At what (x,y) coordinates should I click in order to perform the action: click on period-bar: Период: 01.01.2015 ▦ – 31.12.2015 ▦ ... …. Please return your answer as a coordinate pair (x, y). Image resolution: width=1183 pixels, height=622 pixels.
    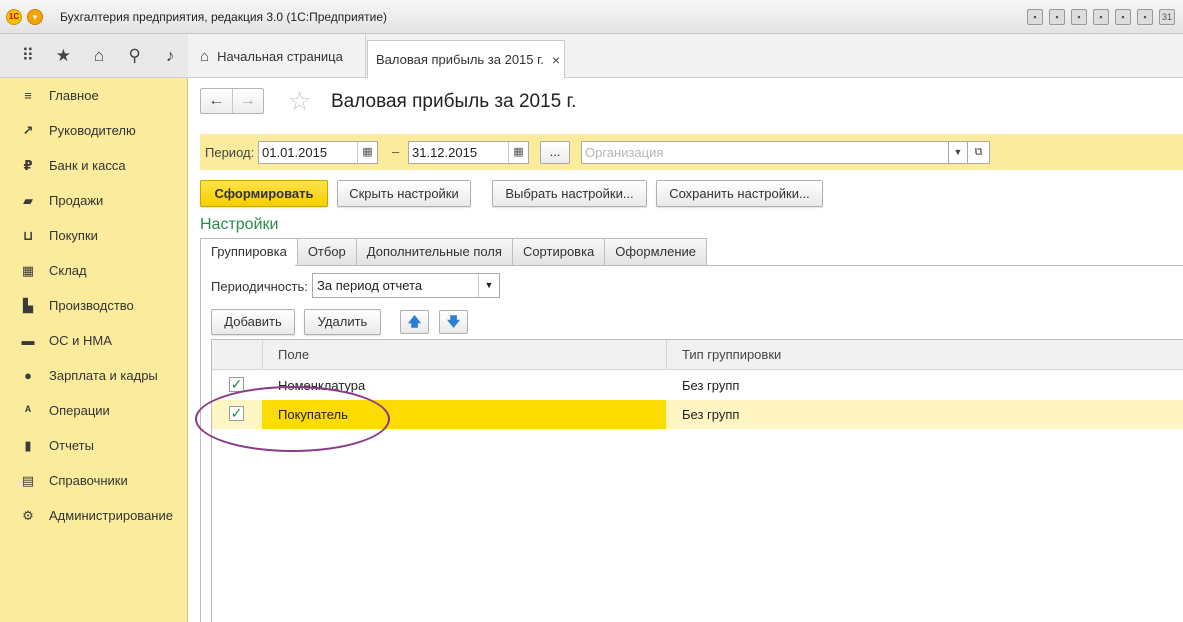
    Looking at the image, I should click on (691, 152).